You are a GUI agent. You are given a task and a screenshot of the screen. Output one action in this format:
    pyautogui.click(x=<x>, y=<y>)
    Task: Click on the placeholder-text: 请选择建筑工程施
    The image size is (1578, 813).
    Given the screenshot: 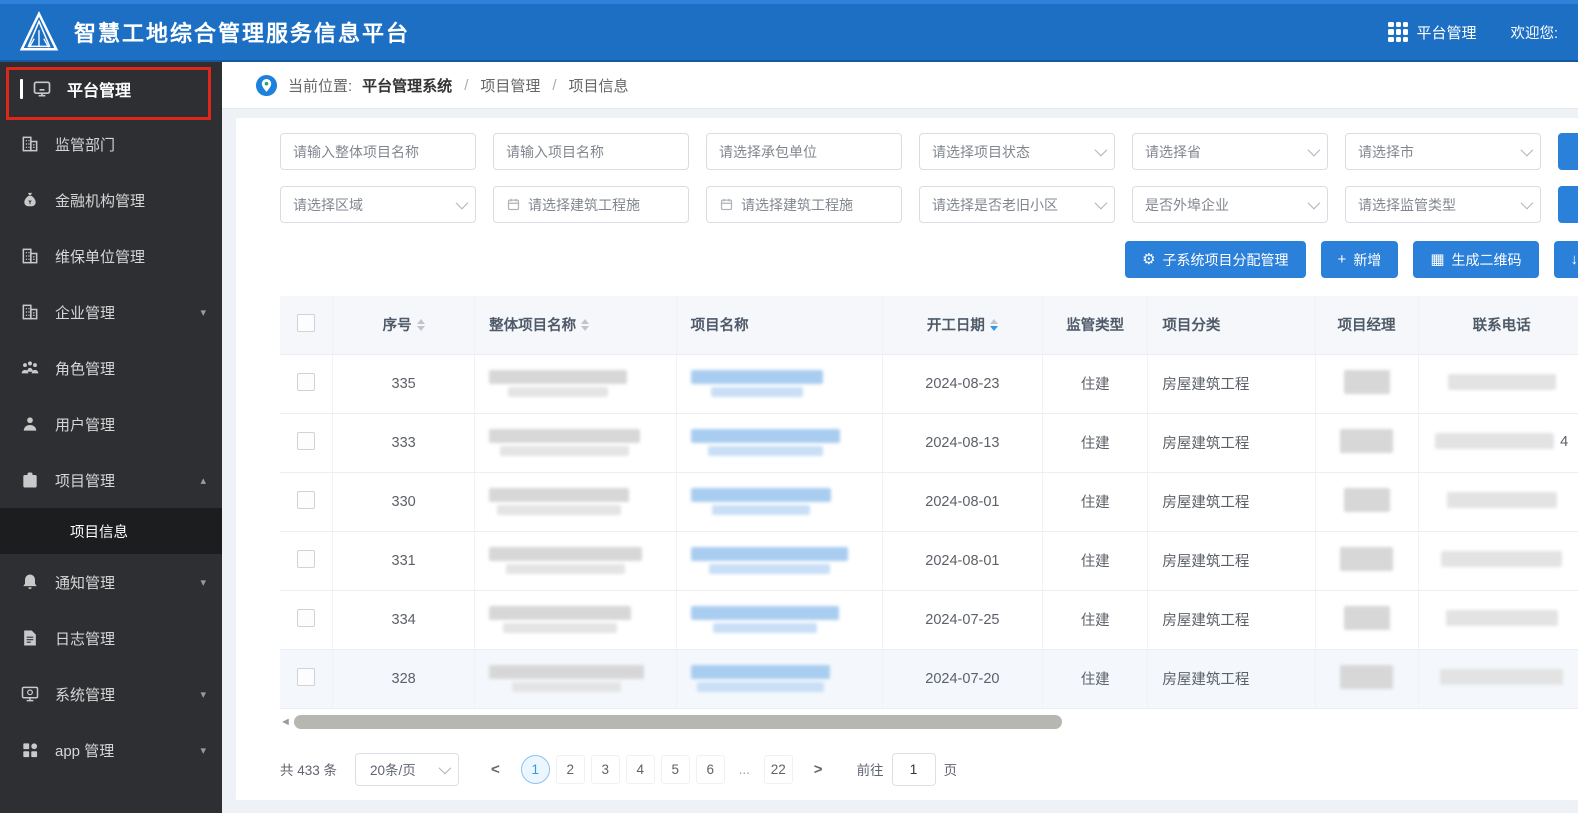 What is the action you would take?
    pyautogui.click(x=584, y=204)
    